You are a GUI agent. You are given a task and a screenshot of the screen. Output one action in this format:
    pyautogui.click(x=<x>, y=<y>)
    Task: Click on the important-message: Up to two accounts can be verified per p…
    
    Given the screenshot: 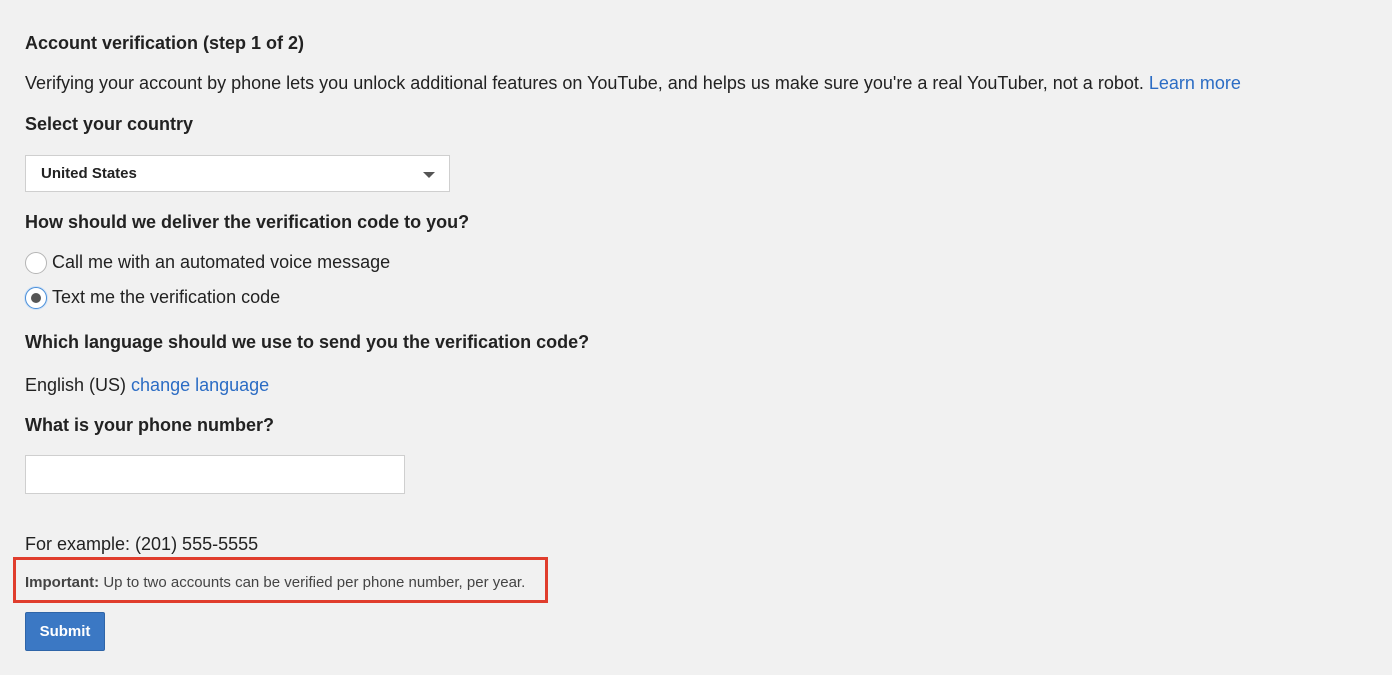 What is the action you would take?
    pyautogui.click(x=314, y=582)
    